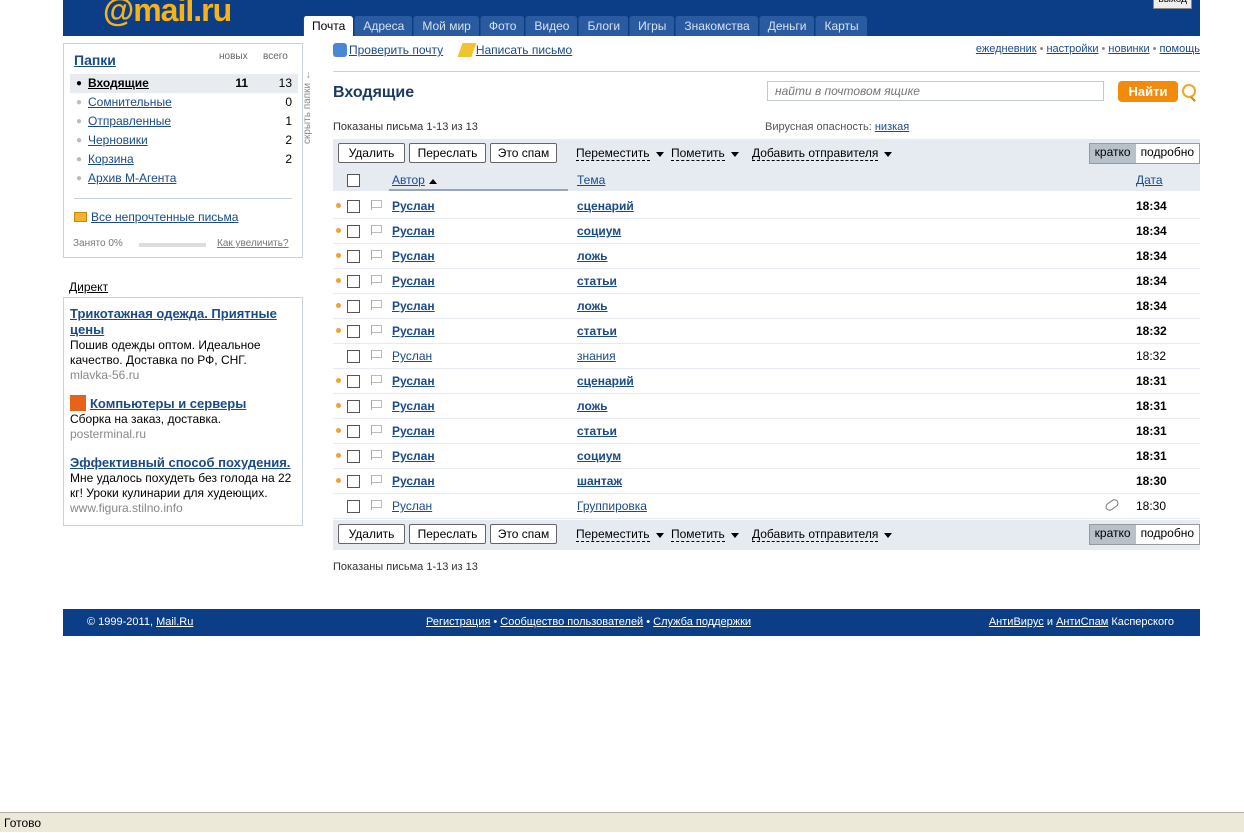 This screenshot has height=833, width=1244. I want to click on sort-subject: Тема, so click(591, 180).